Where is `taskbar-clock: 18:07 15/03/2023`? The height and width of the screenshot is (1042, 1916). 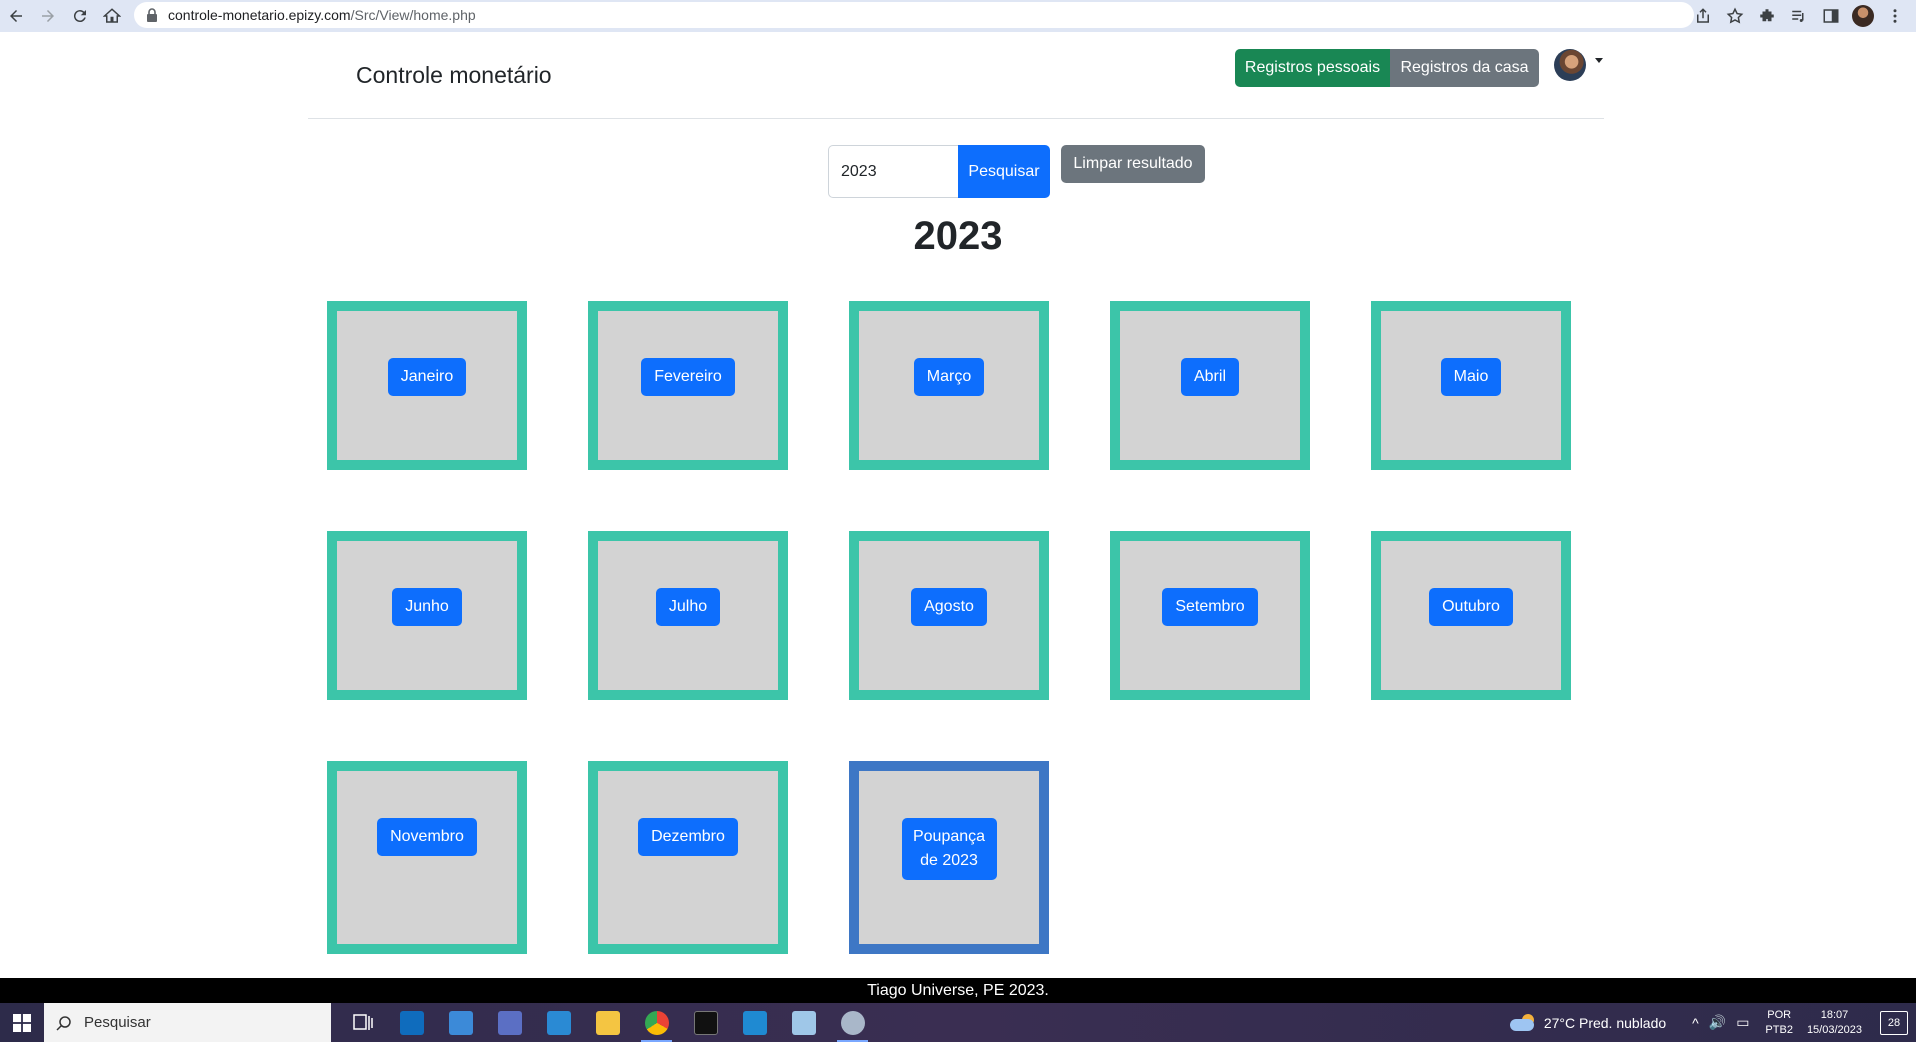
taskbar-clock: 18:07 15/03/2023 is located at coordinates (1834, 1023).